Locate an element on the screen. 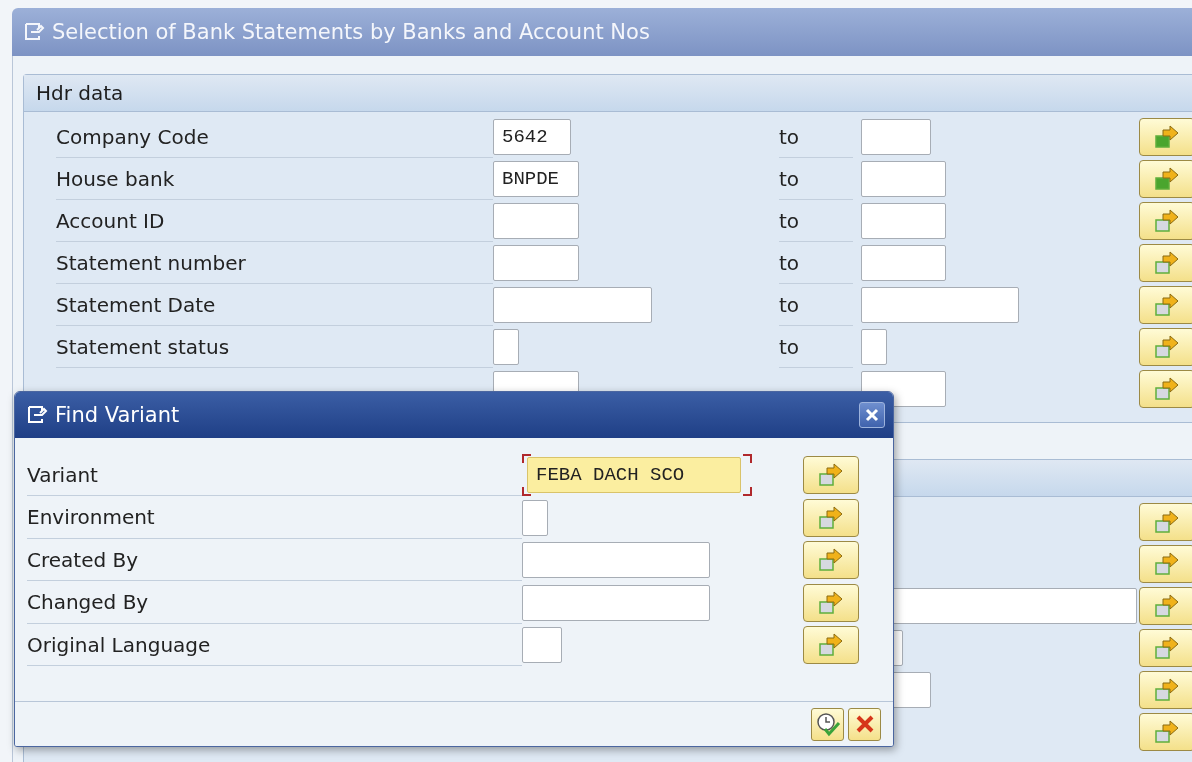  cancel-icon is located at coordinates (864, 724).